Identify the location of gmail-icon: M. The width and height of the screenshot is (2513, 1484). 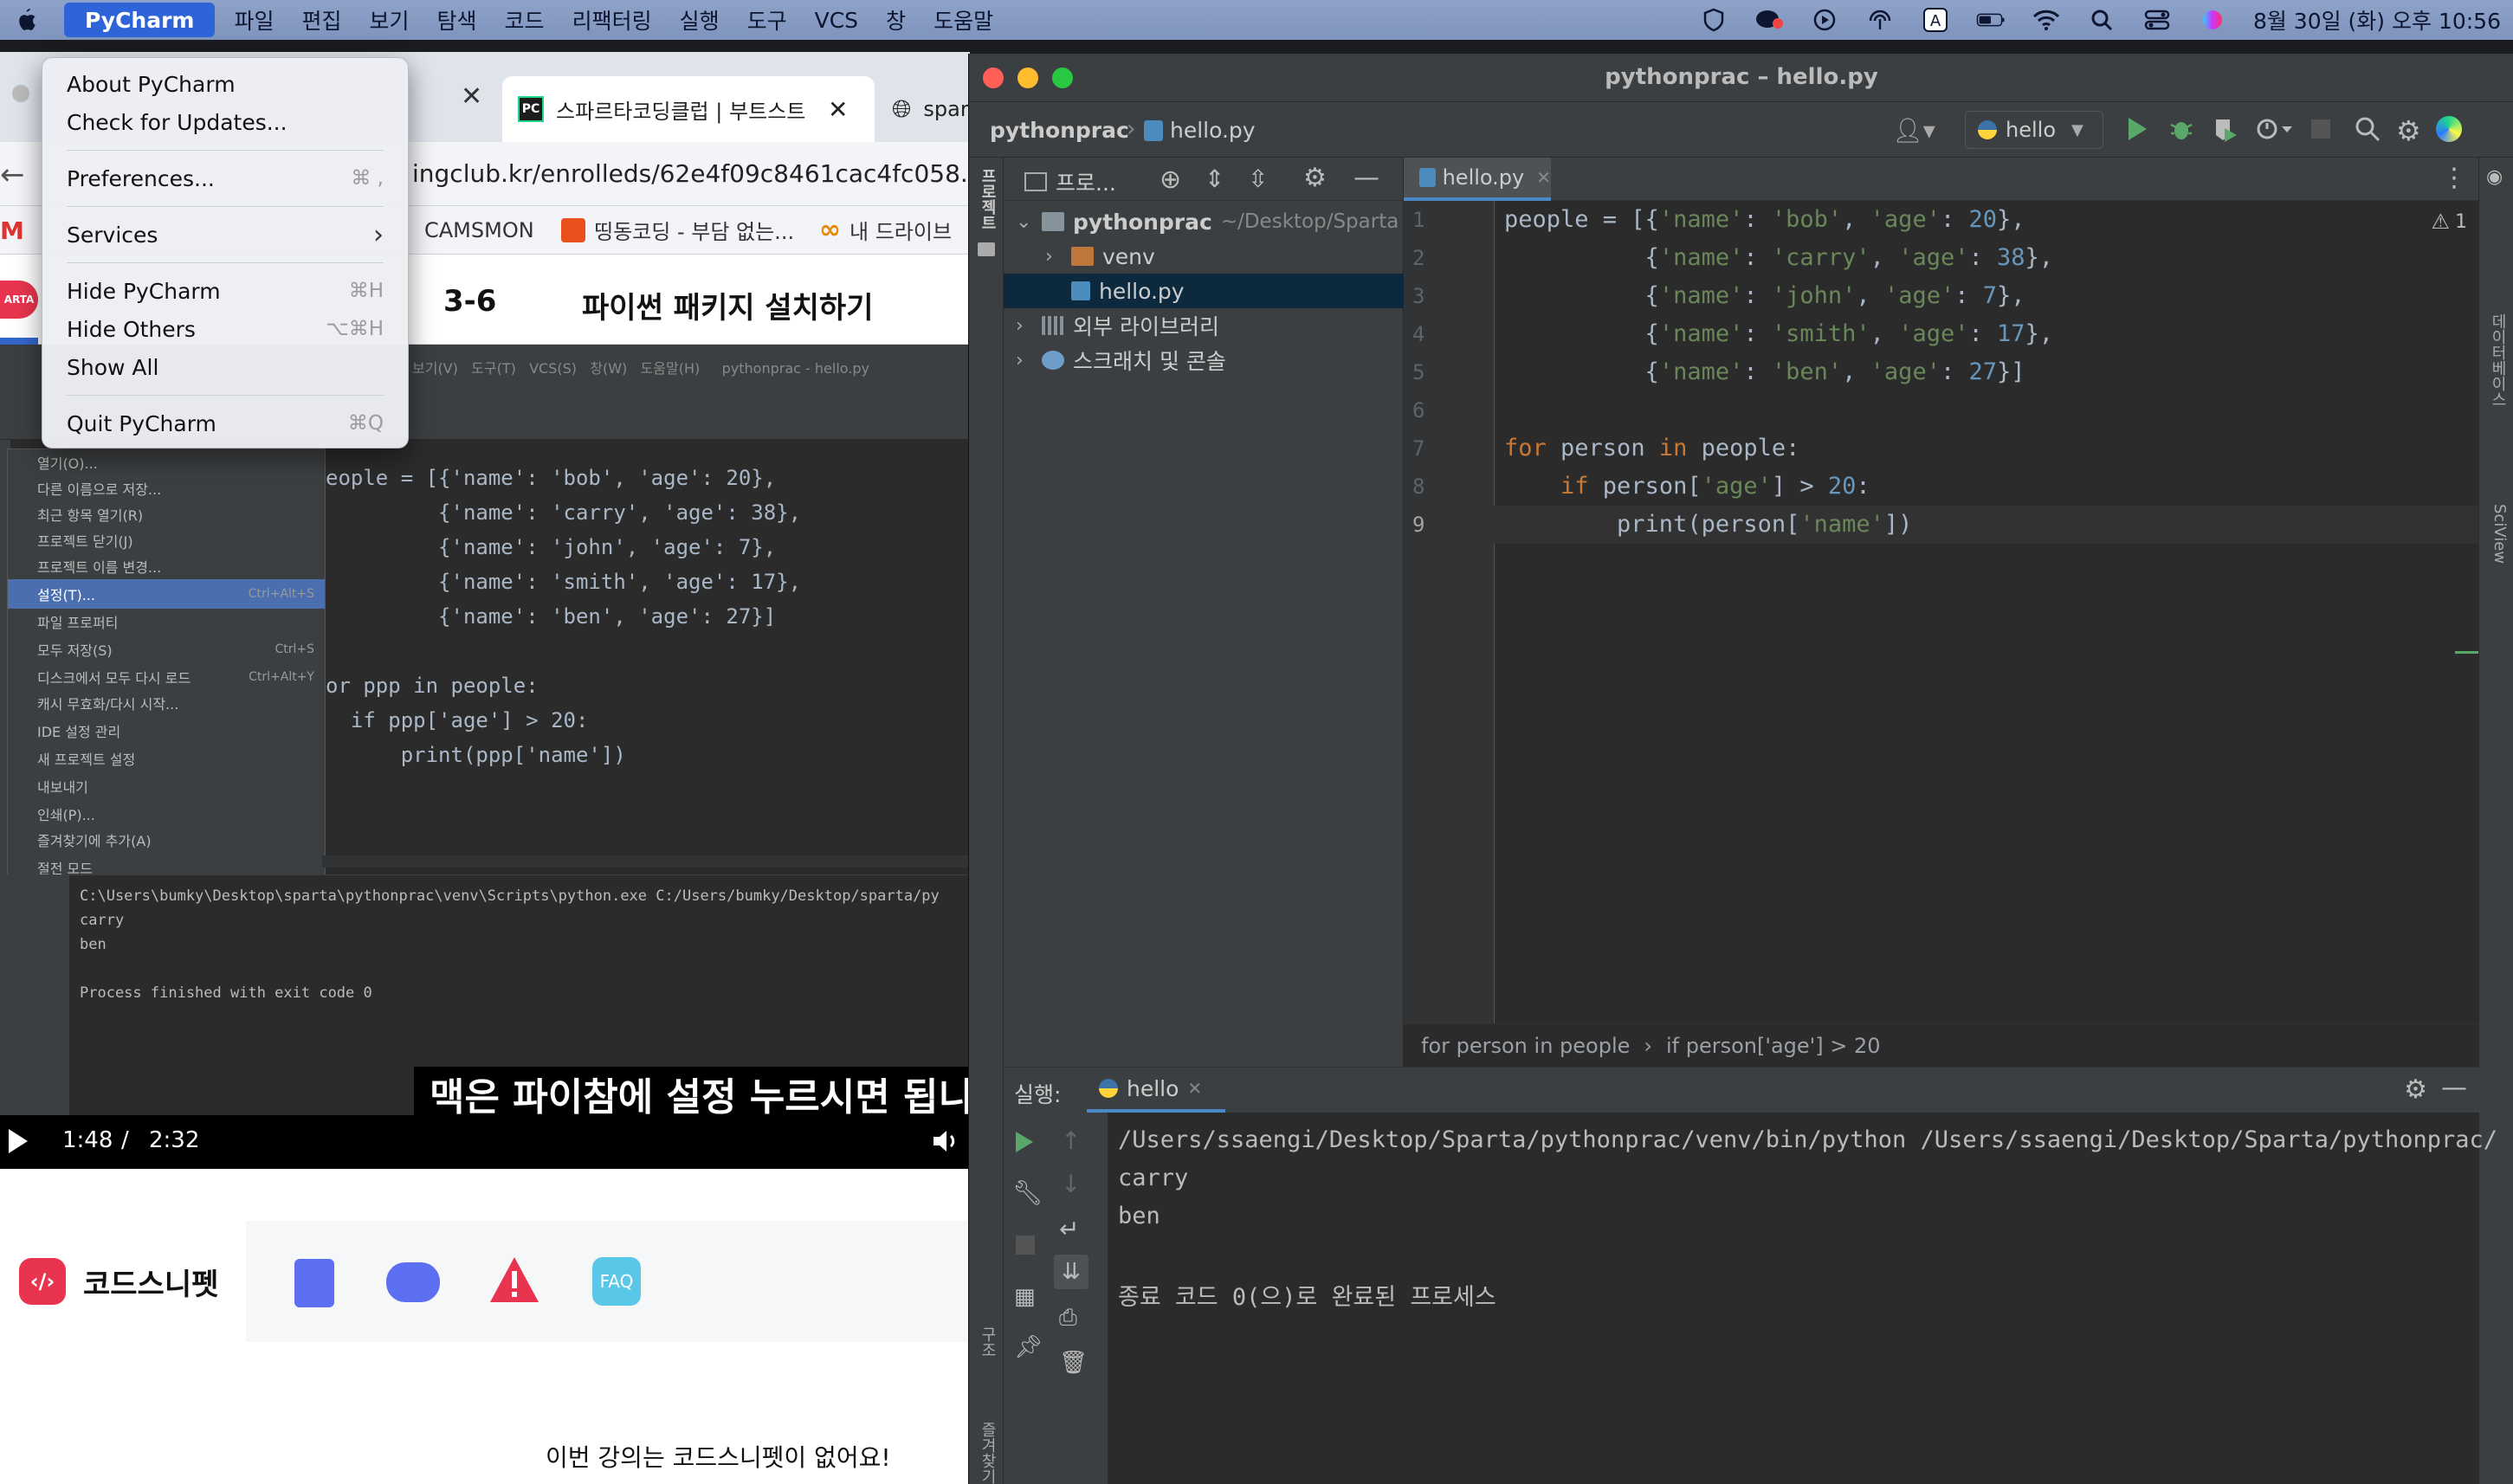
(12, 230).